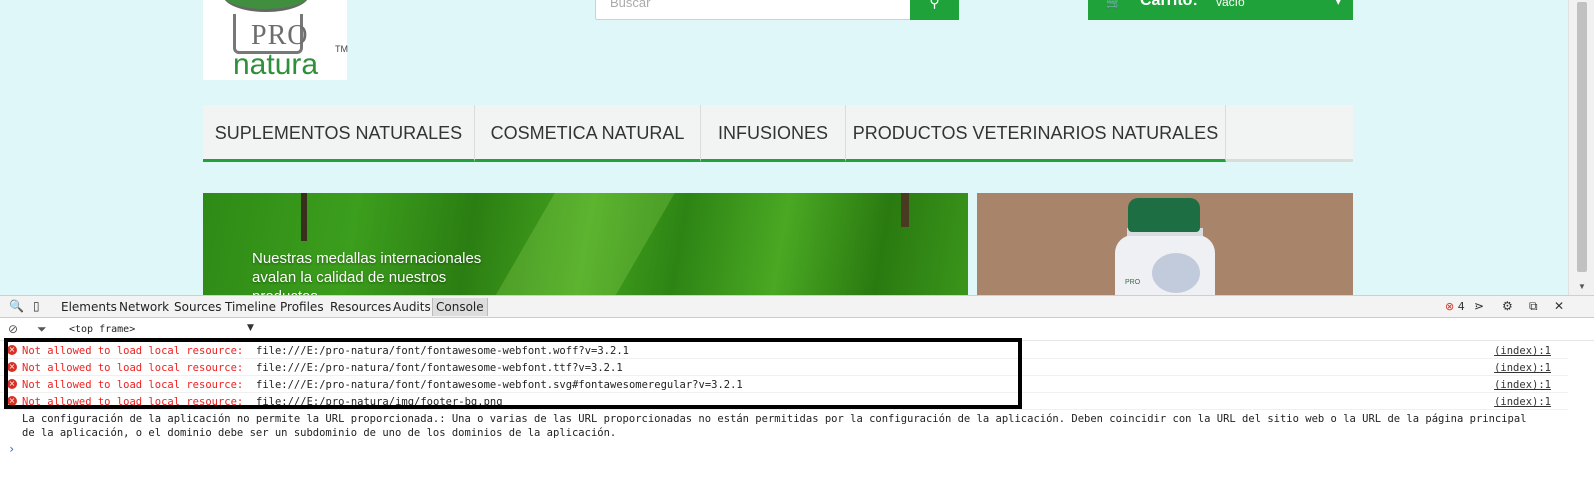  What do you see at coordinates (460, 307) in the screenshot?
I see `tab-console: Console` at bounding box center [460, 307].